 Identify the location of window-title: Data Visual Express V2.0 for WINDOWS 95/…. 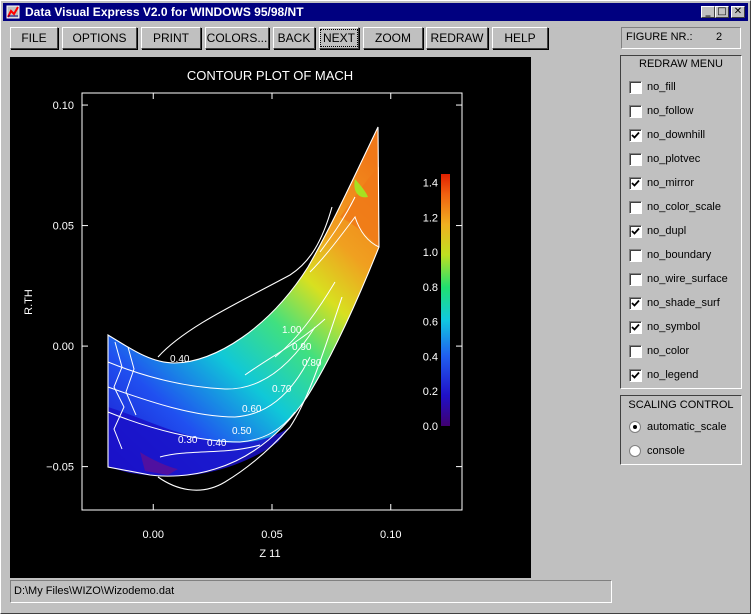
(164, 12).